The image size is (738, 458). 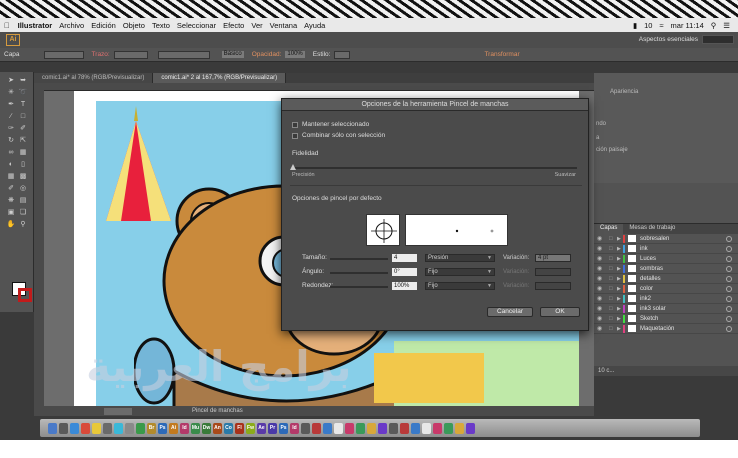 What do you see at coordinates (23, 224) in the screenshot?
I see `zoom-tool-icon: ⚲` at bounding box center [23, 224].